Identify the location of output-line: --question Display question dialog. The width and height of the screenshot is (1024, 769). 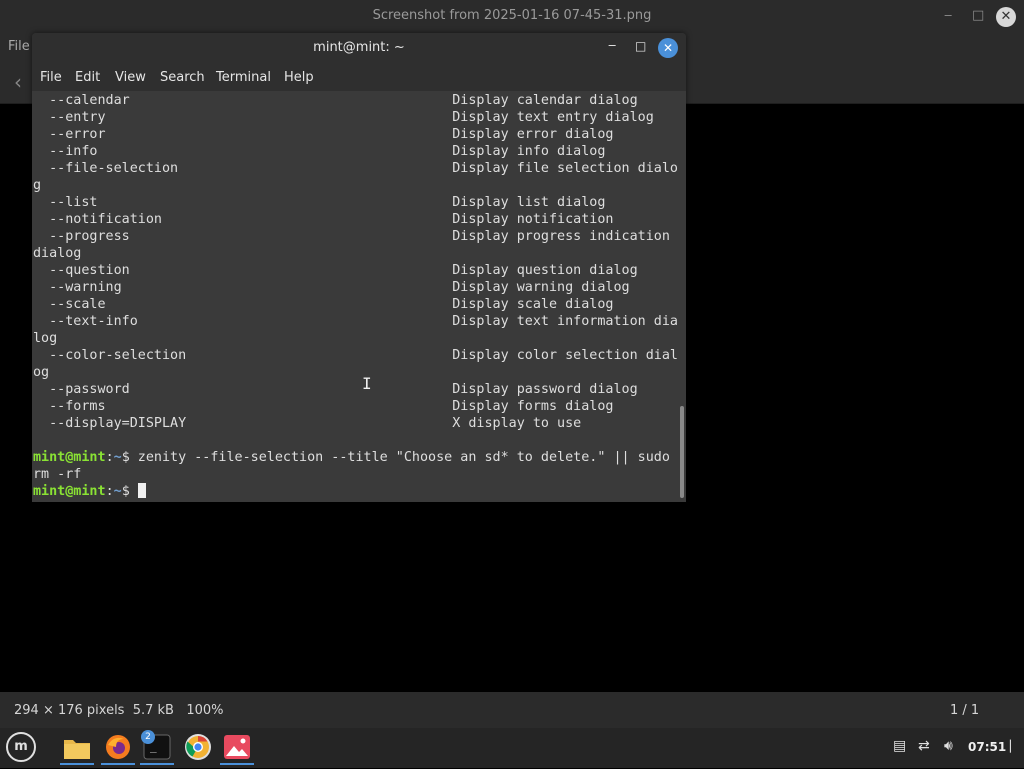
(335, 270).